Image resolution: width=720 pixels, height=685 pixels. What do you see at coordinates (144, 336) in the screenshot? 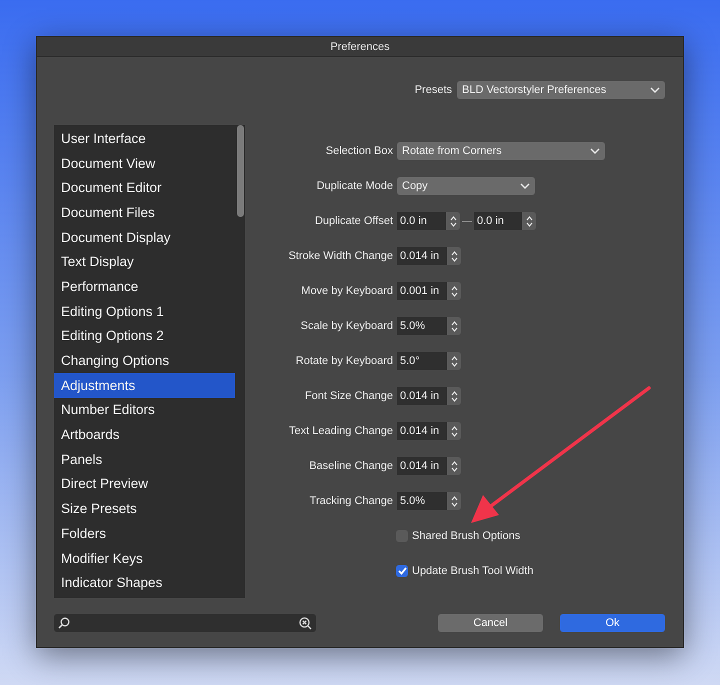
I see `sidebar-item: Editing Options 2` at bounding box center [144, 336].